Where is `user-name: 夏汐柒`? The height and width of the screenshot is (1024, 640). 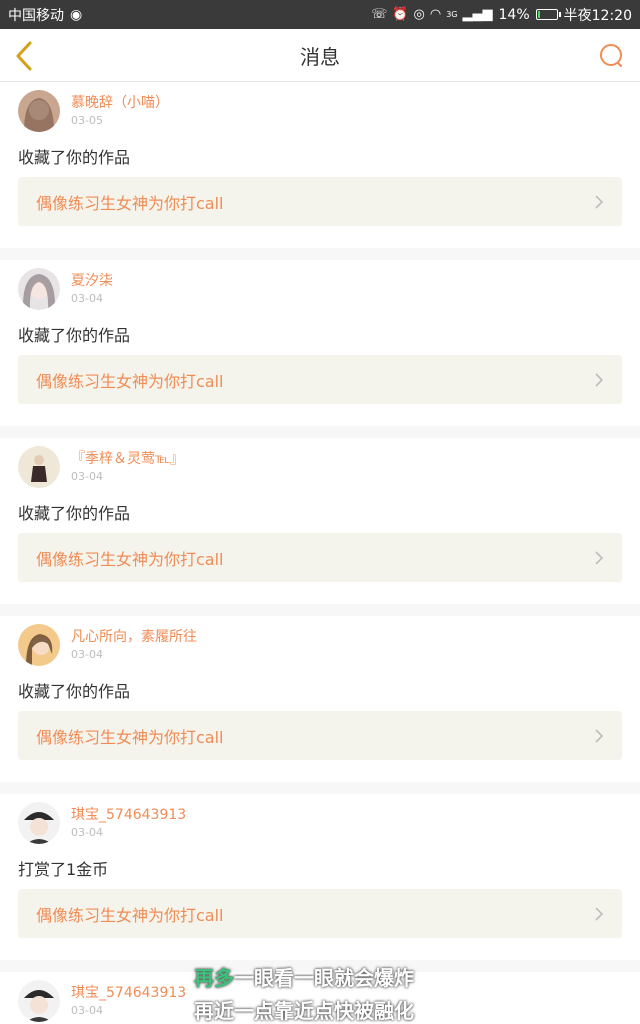 user-name: 夏汐柒 is located at coordinates (92, 280).